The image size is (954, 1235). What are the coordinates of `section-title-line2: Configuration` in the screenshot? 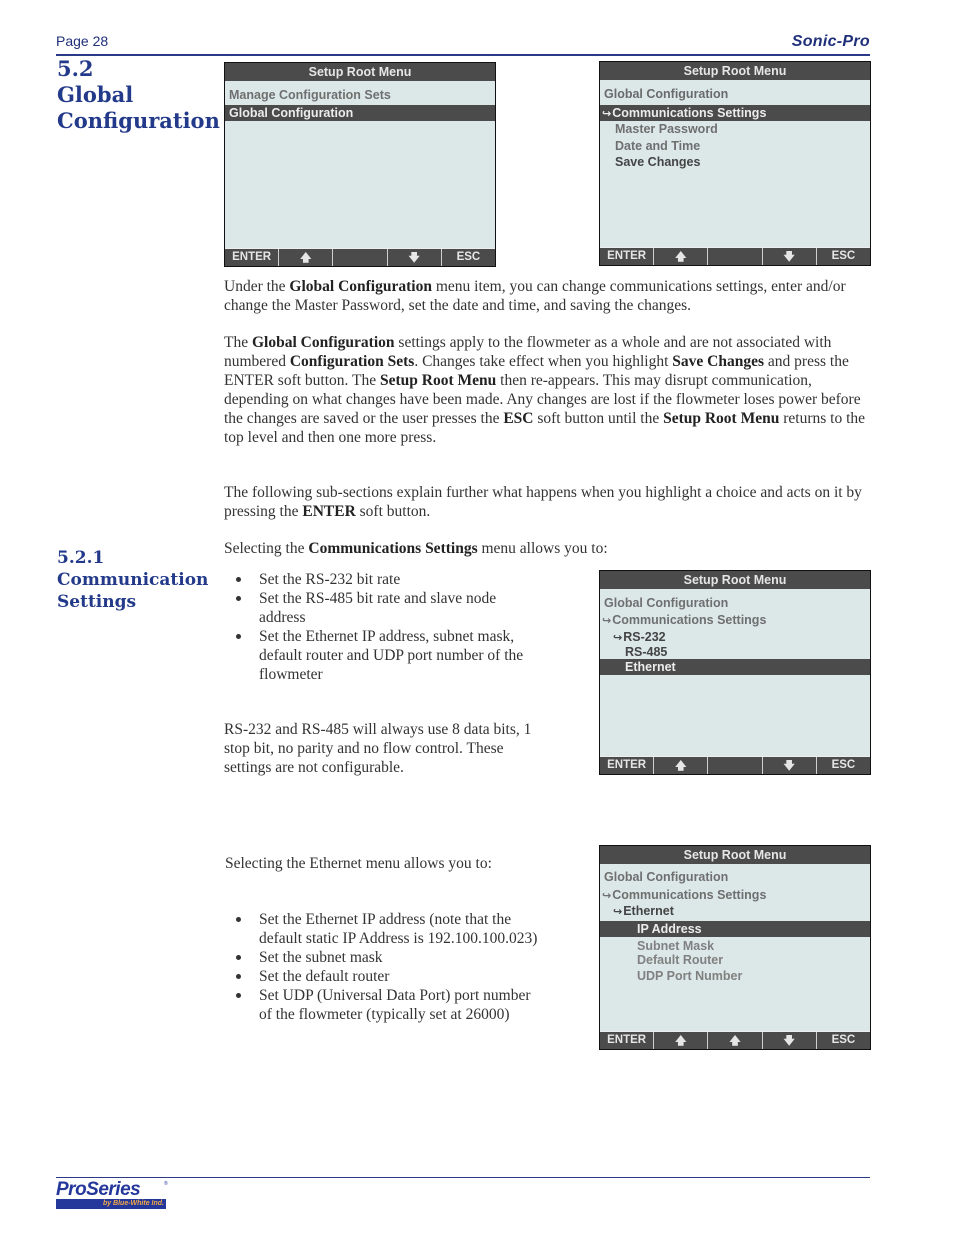 It's located at (138, 120).